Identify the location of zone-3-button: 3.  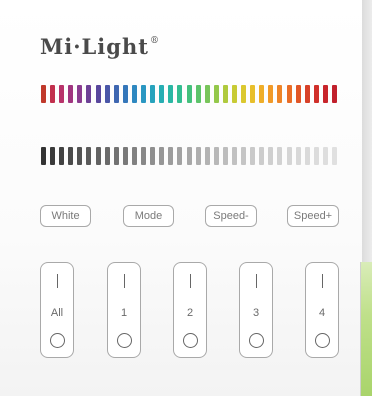
(256, 310).